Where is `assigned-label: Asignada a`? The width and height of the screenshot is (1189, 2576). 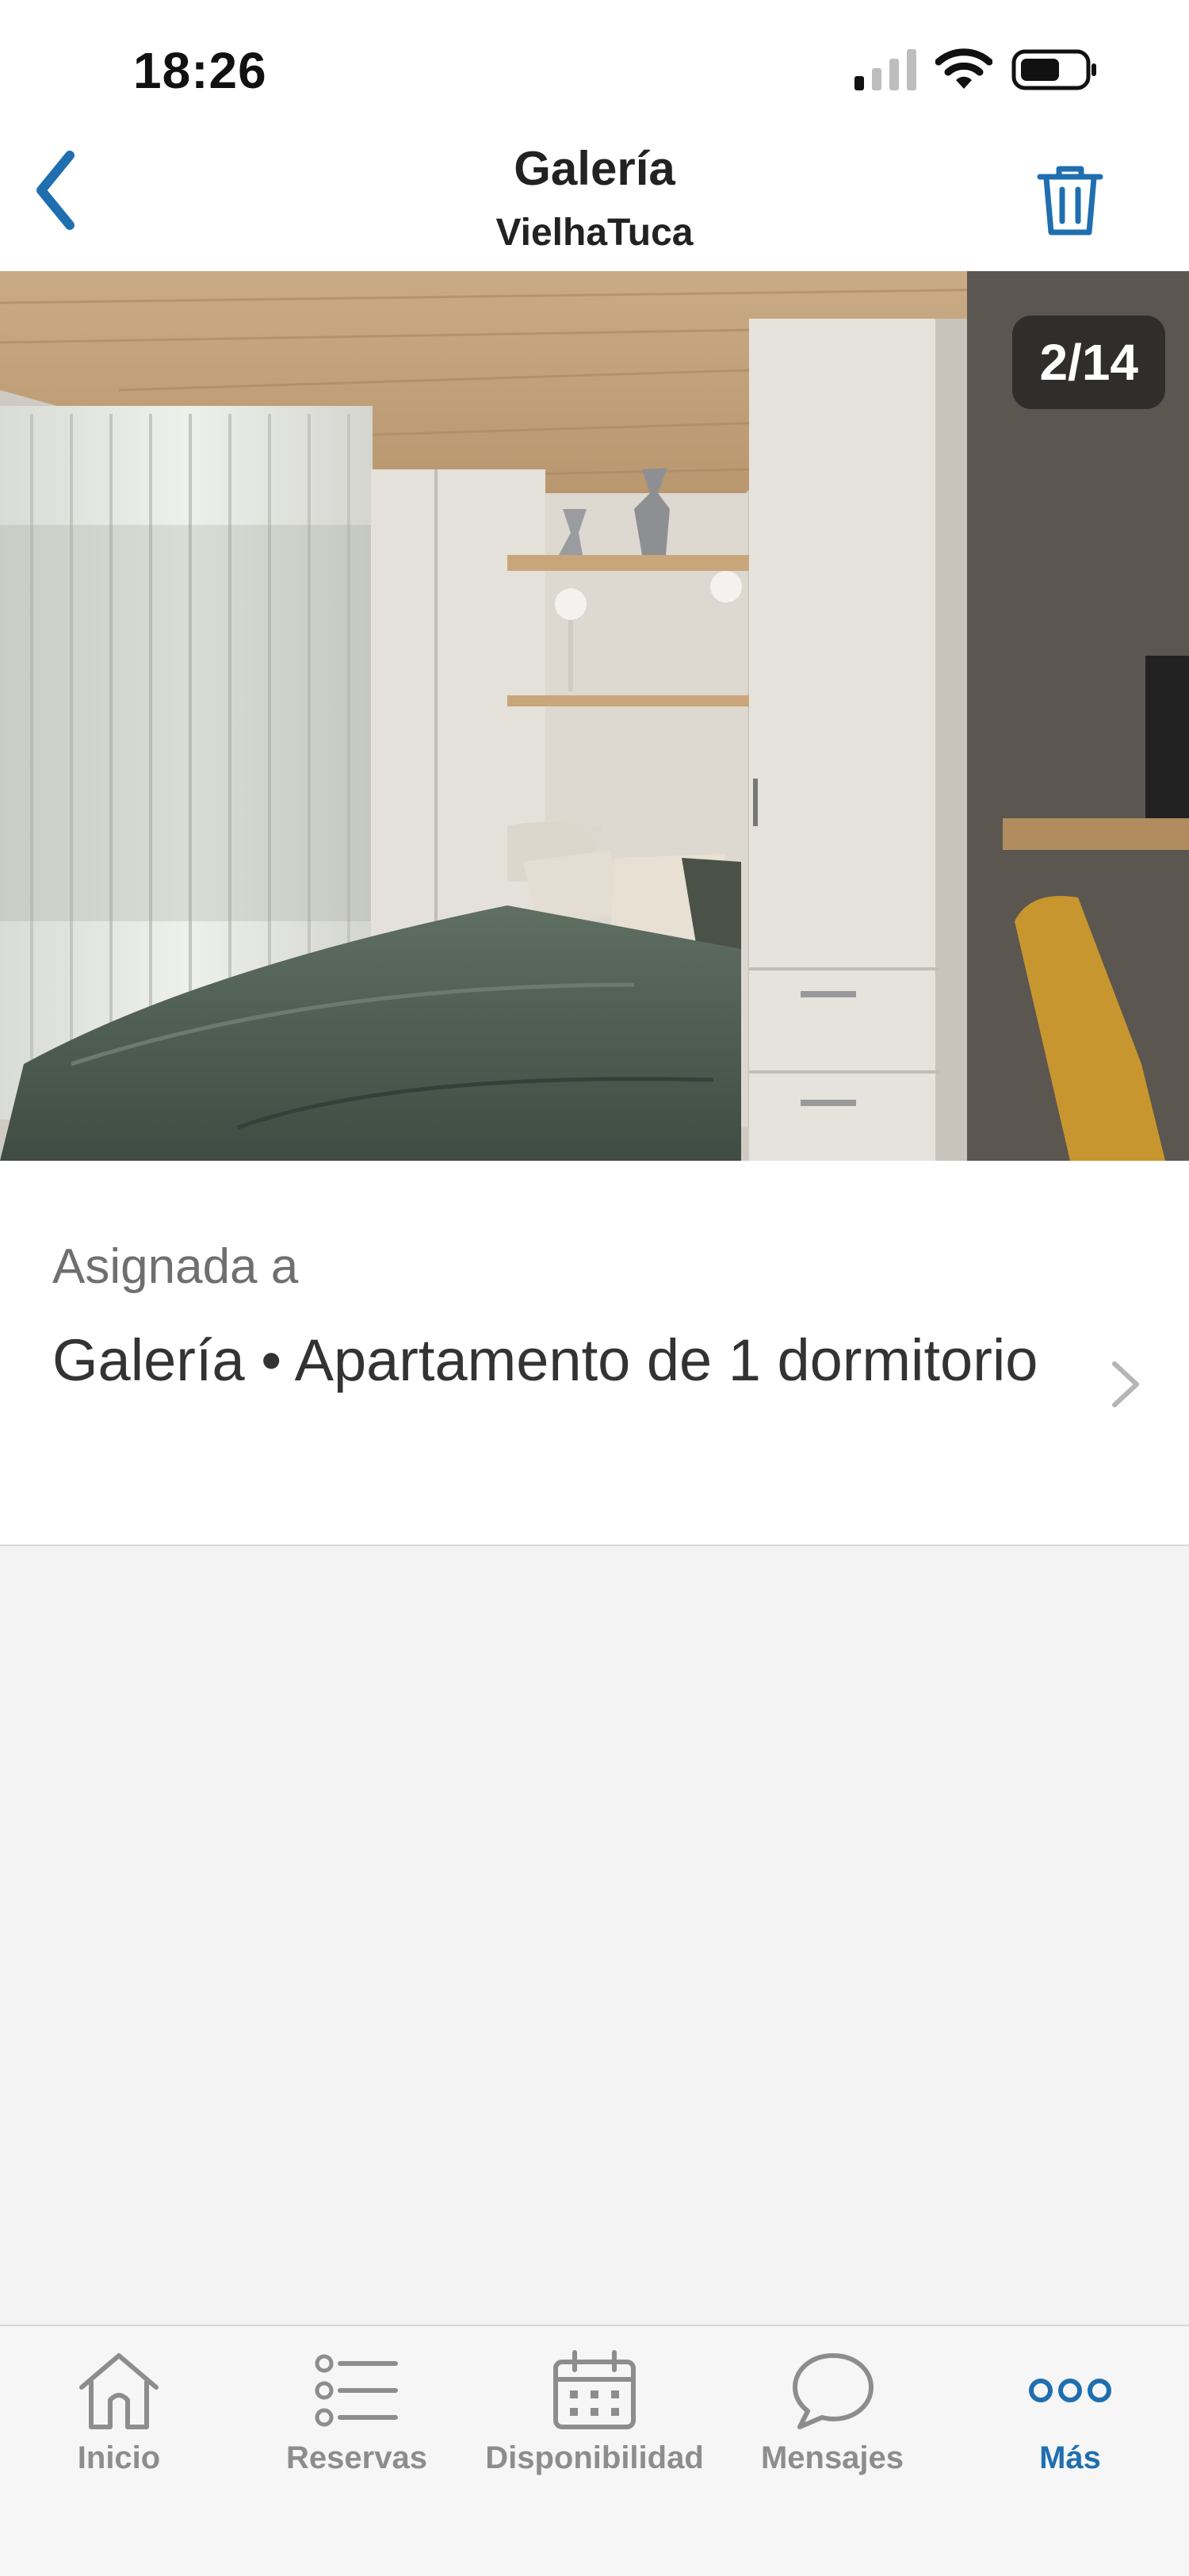
assigned-label: Asignada a is located at coordinates (175, 1266).